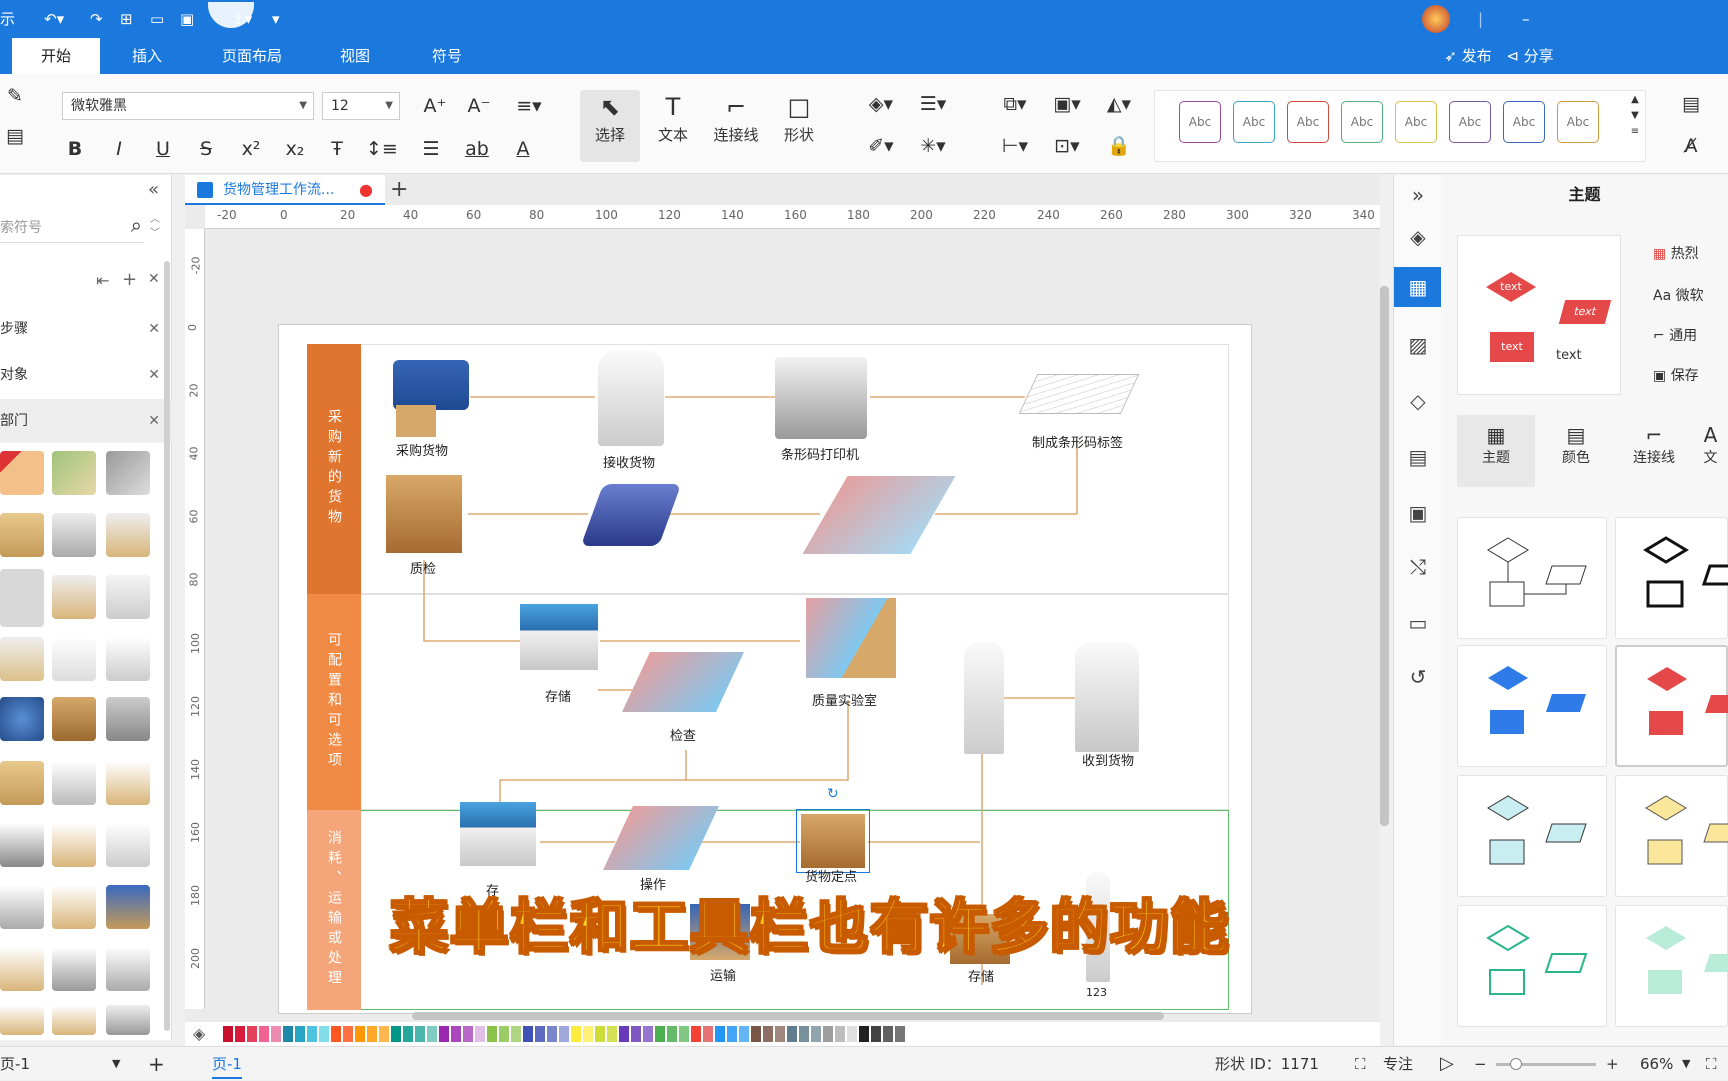 This screenshot has height=1081, width=1728. I want to click on focus-mode-label: 专注, so click(1398, 1064).